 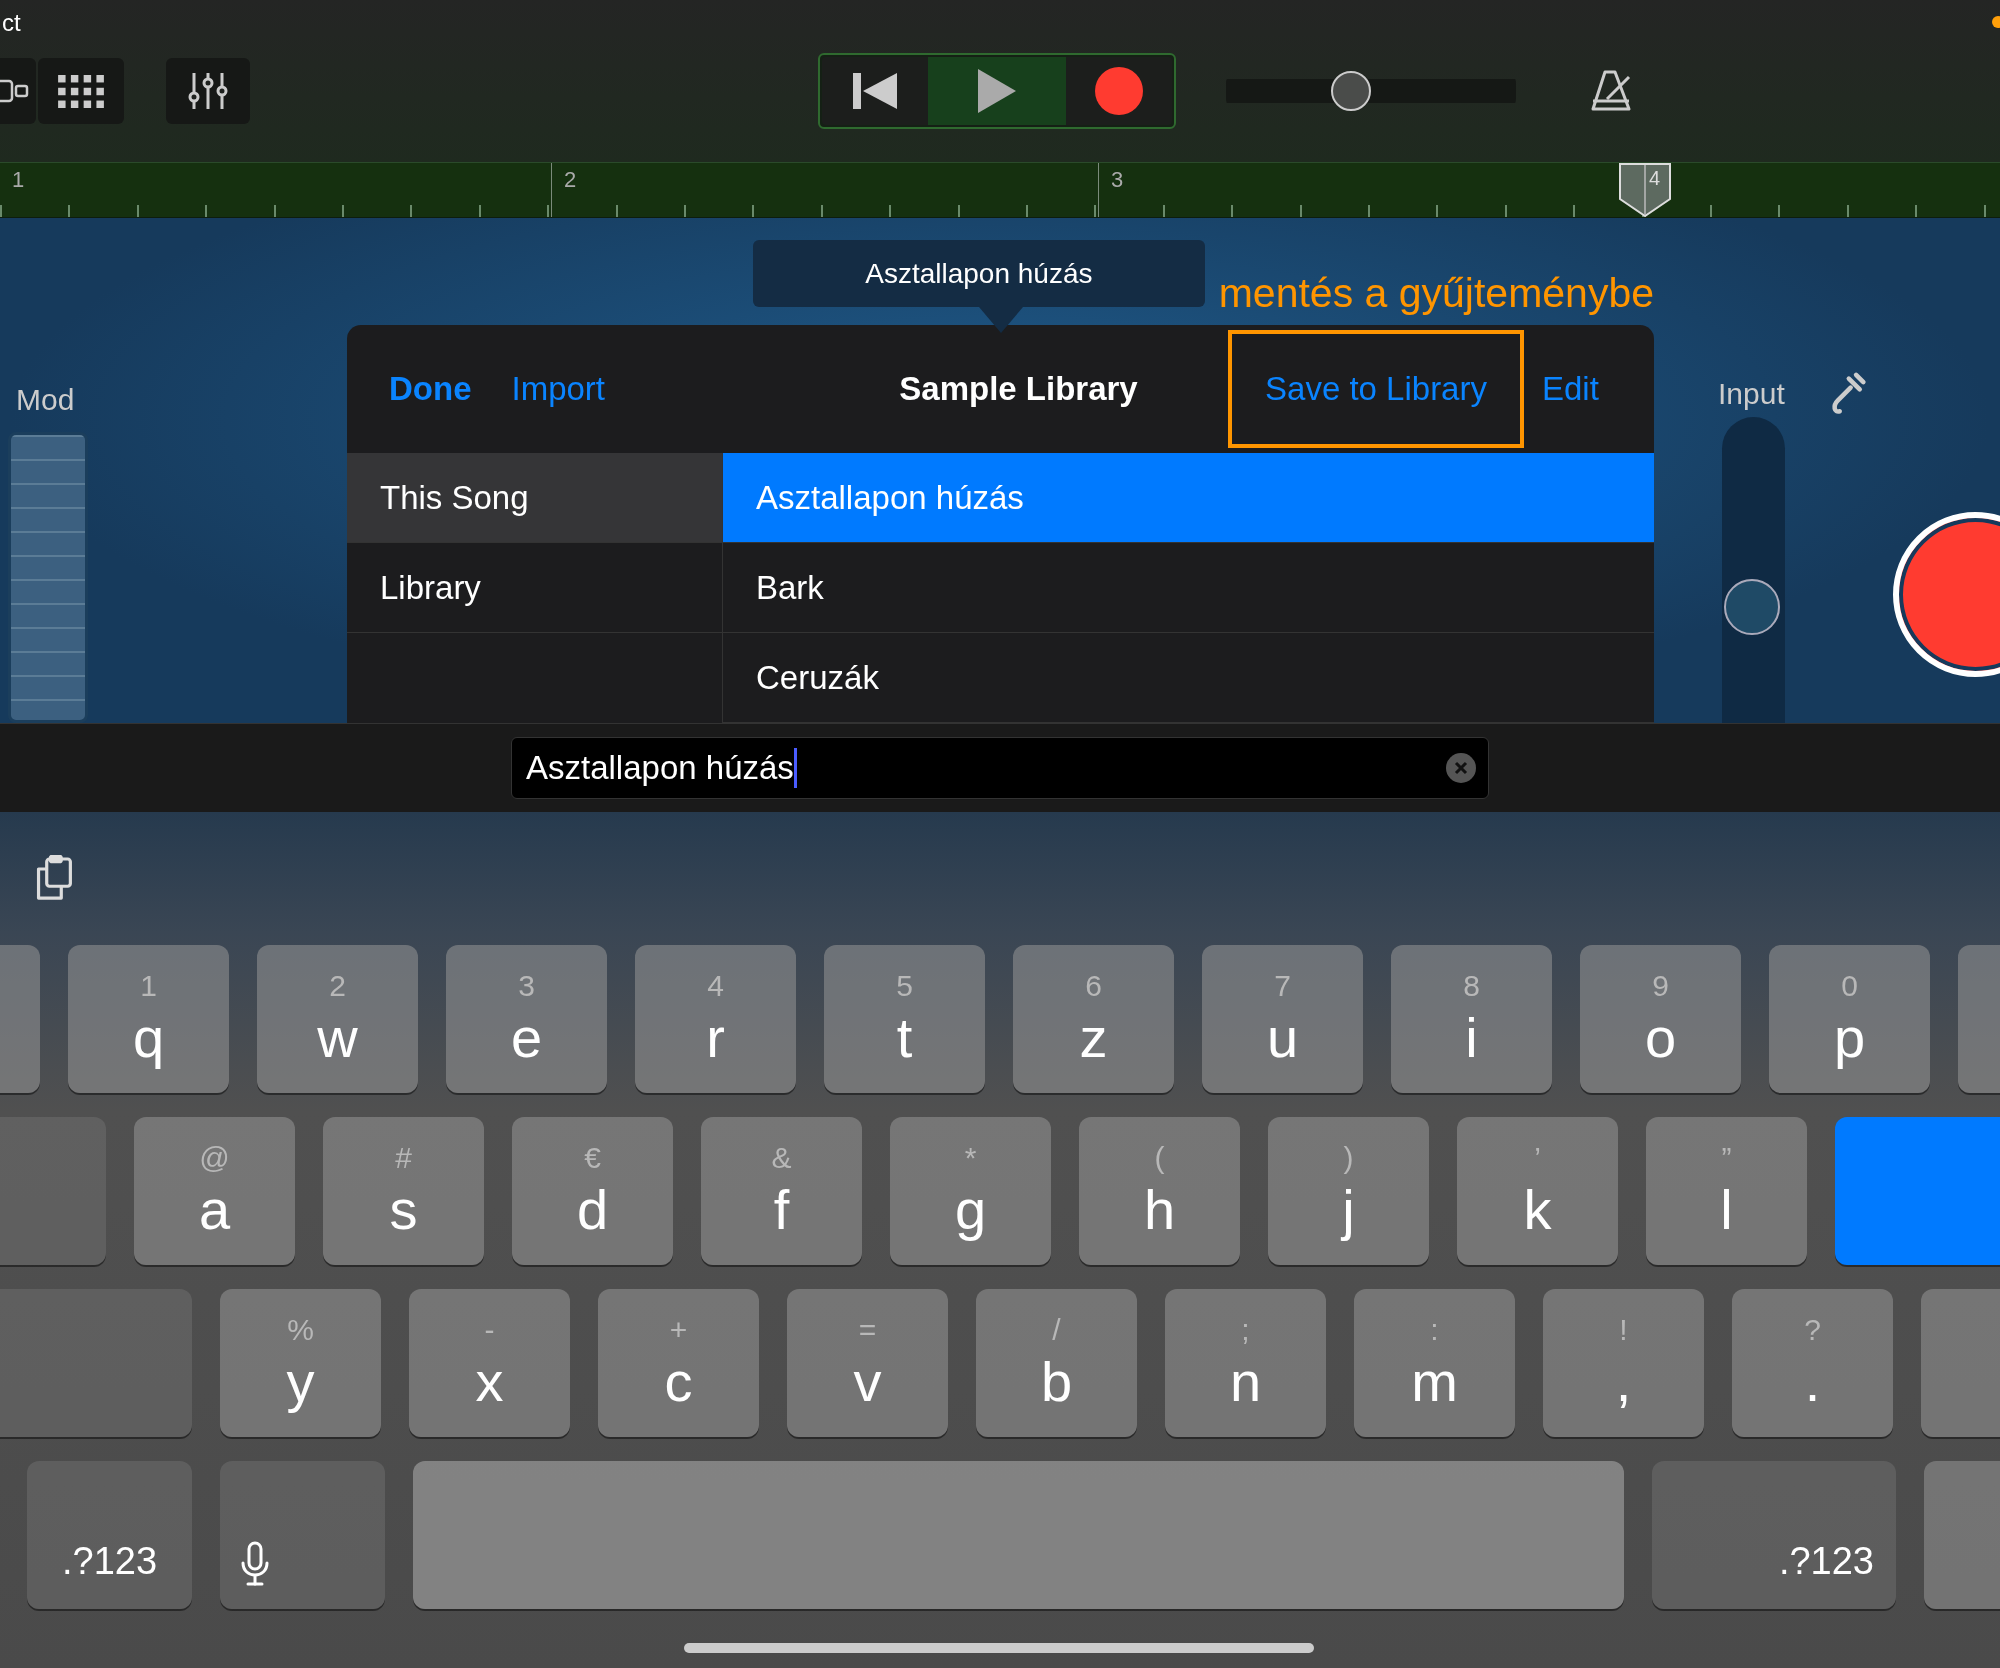 What do you see at coordinates (1093, 1019) in the screenshot?
I see `keyboard-key: 6 z` at bounding box center [1093, 1019].